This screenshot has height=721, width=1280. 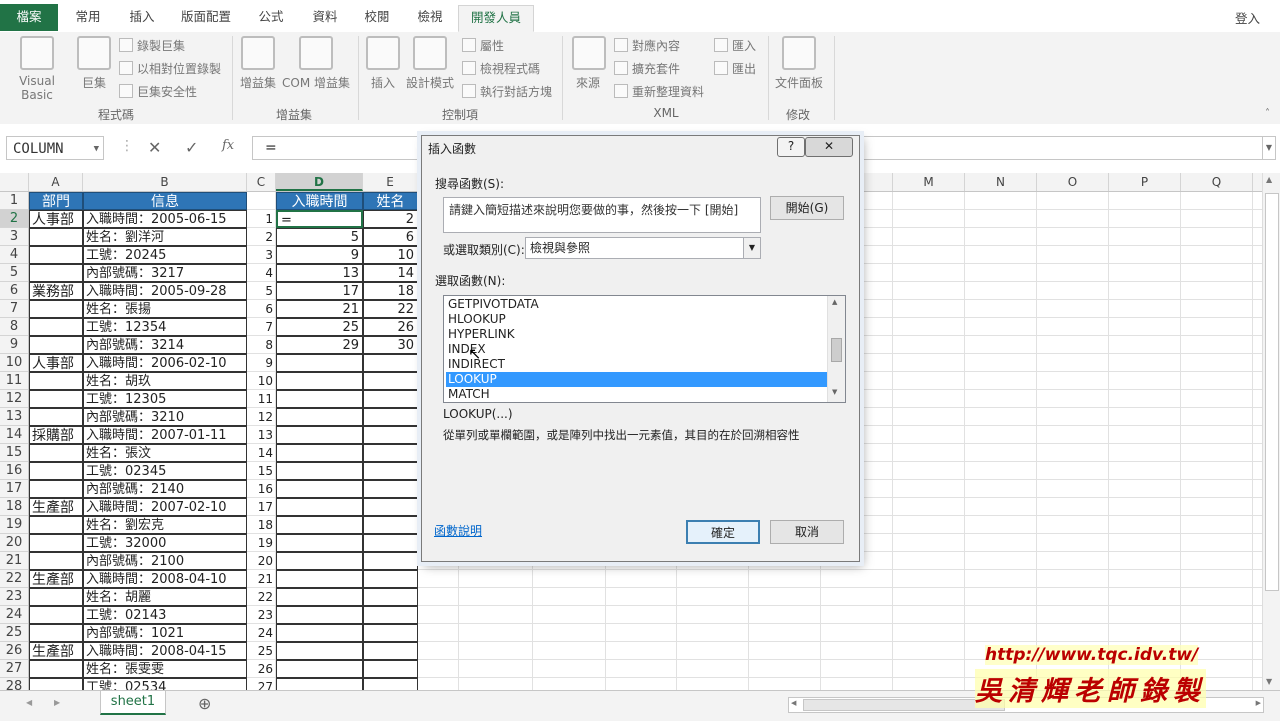 What do you see at coordinates (1001, 182) in the screenshot?
I see `column-header-n: N` at bounding box center [1001, 182].